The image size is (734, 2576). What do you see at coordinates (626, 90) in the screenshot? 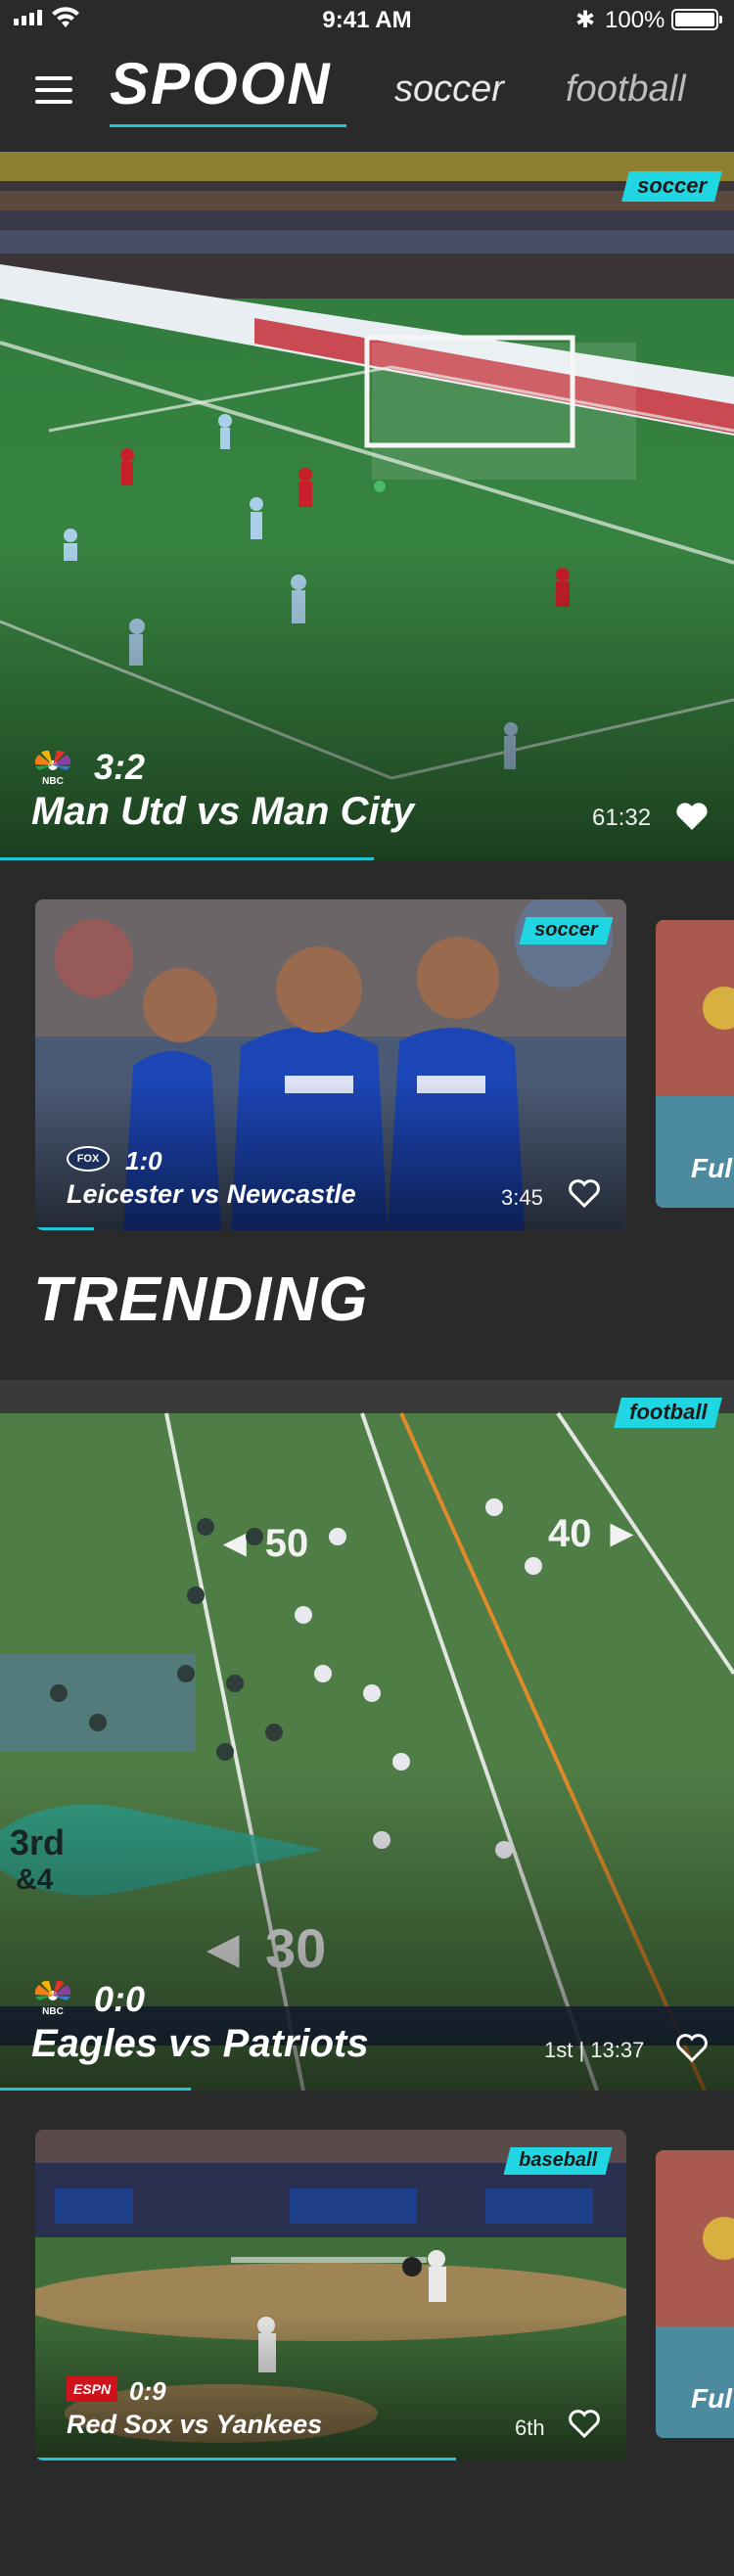
I see `tab-football: football` at bounding box center [626, 90].